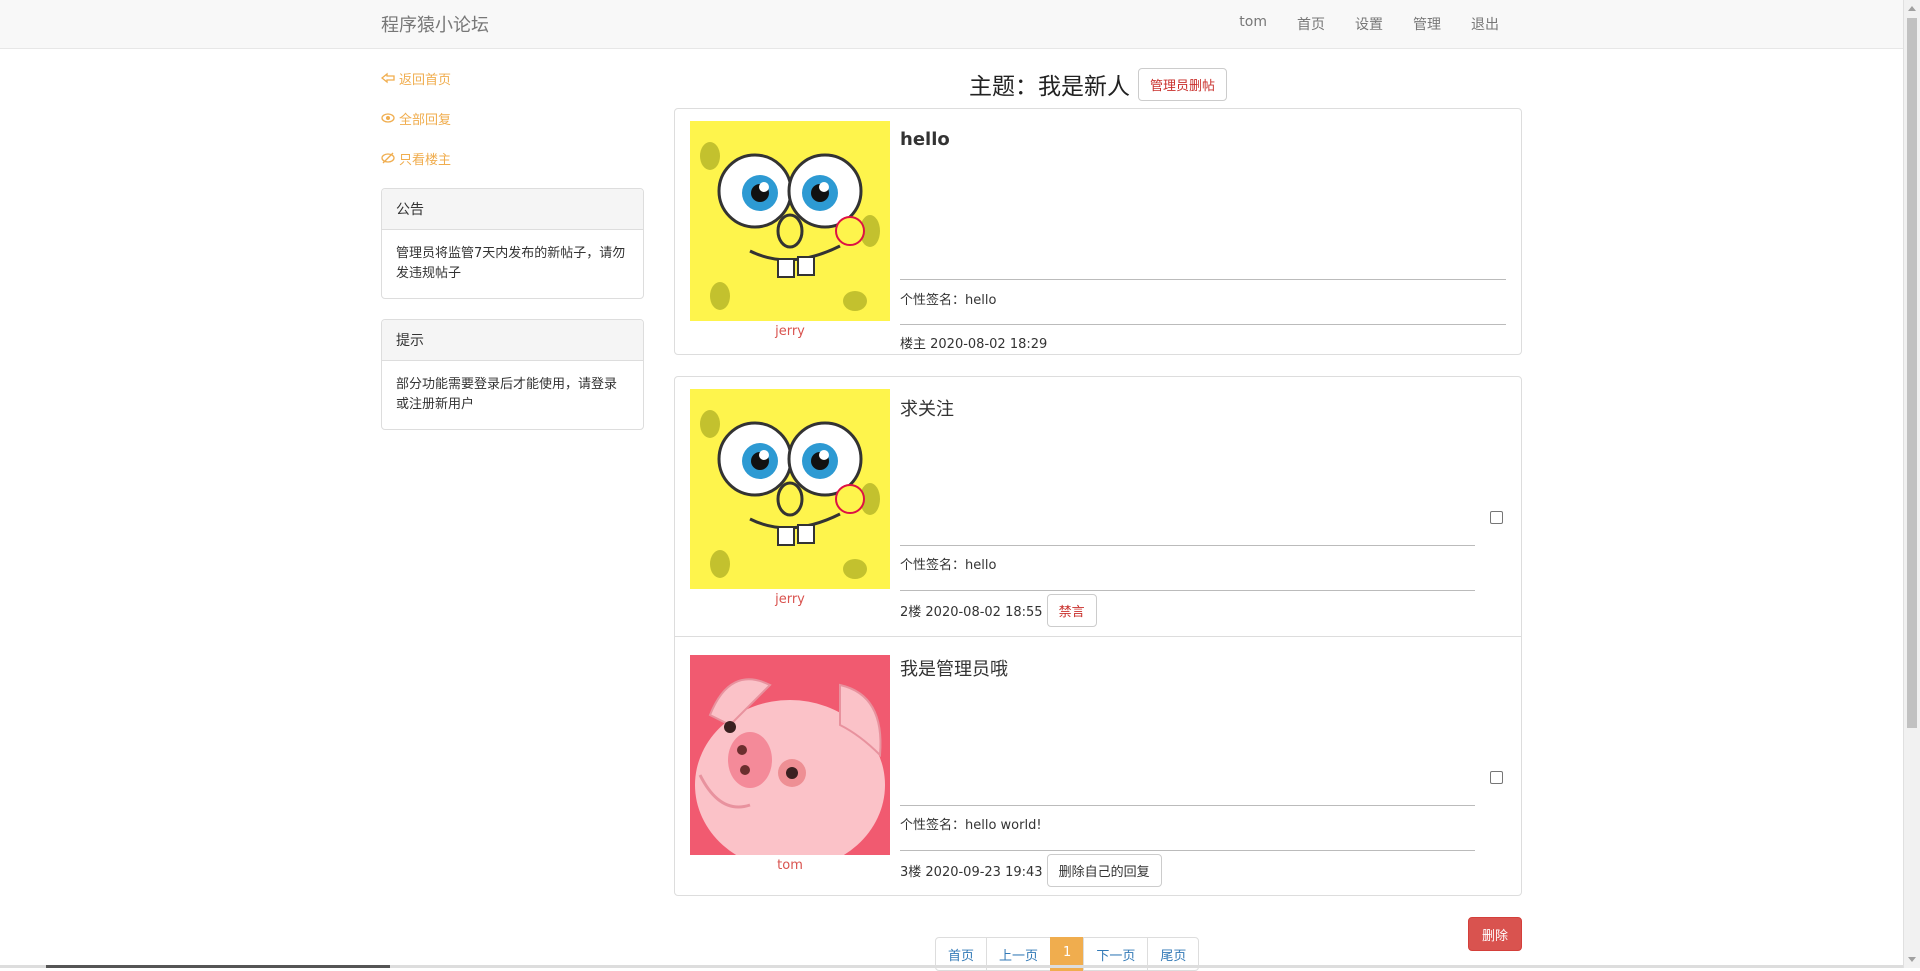 The image size is (1920, 971). Describe the element at coordinates (425, 118) in the screenshot. I see `all-replies-label: 全部回复` at that location.